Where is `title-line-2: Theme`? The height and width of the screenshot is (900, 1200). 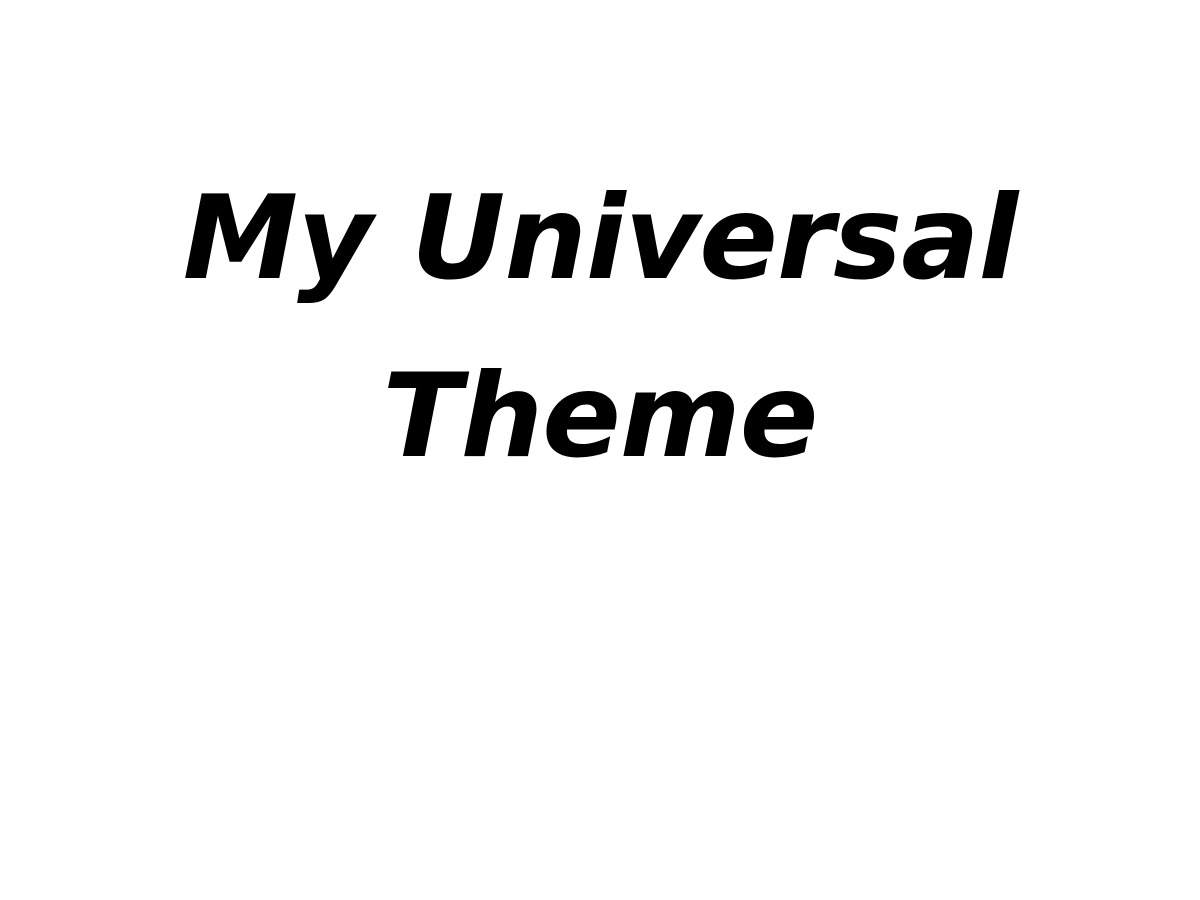 title-line-2: Theme is located at coordinates (600, 416).